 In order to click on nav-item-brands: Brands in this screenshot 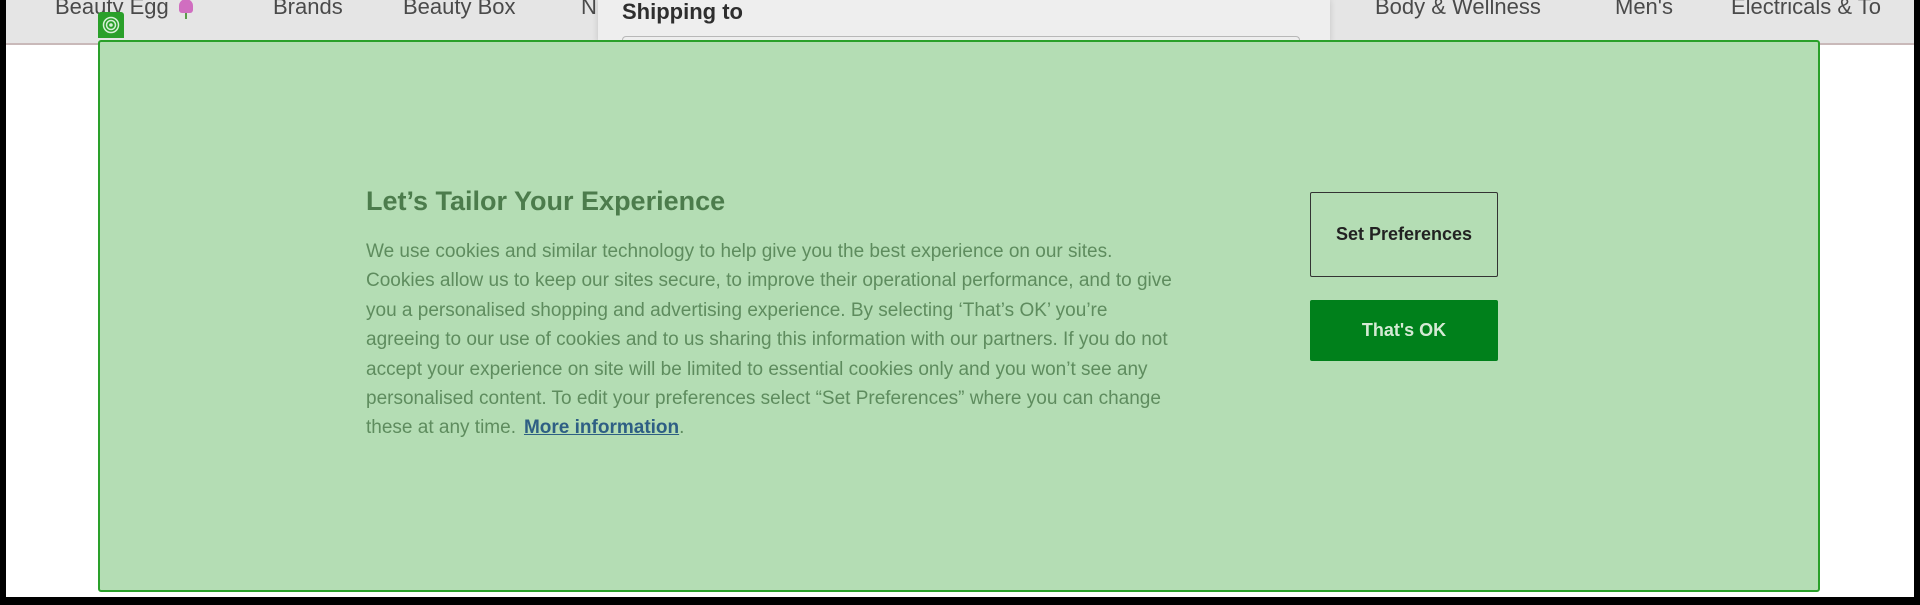, I will do `click(308, 10)`.